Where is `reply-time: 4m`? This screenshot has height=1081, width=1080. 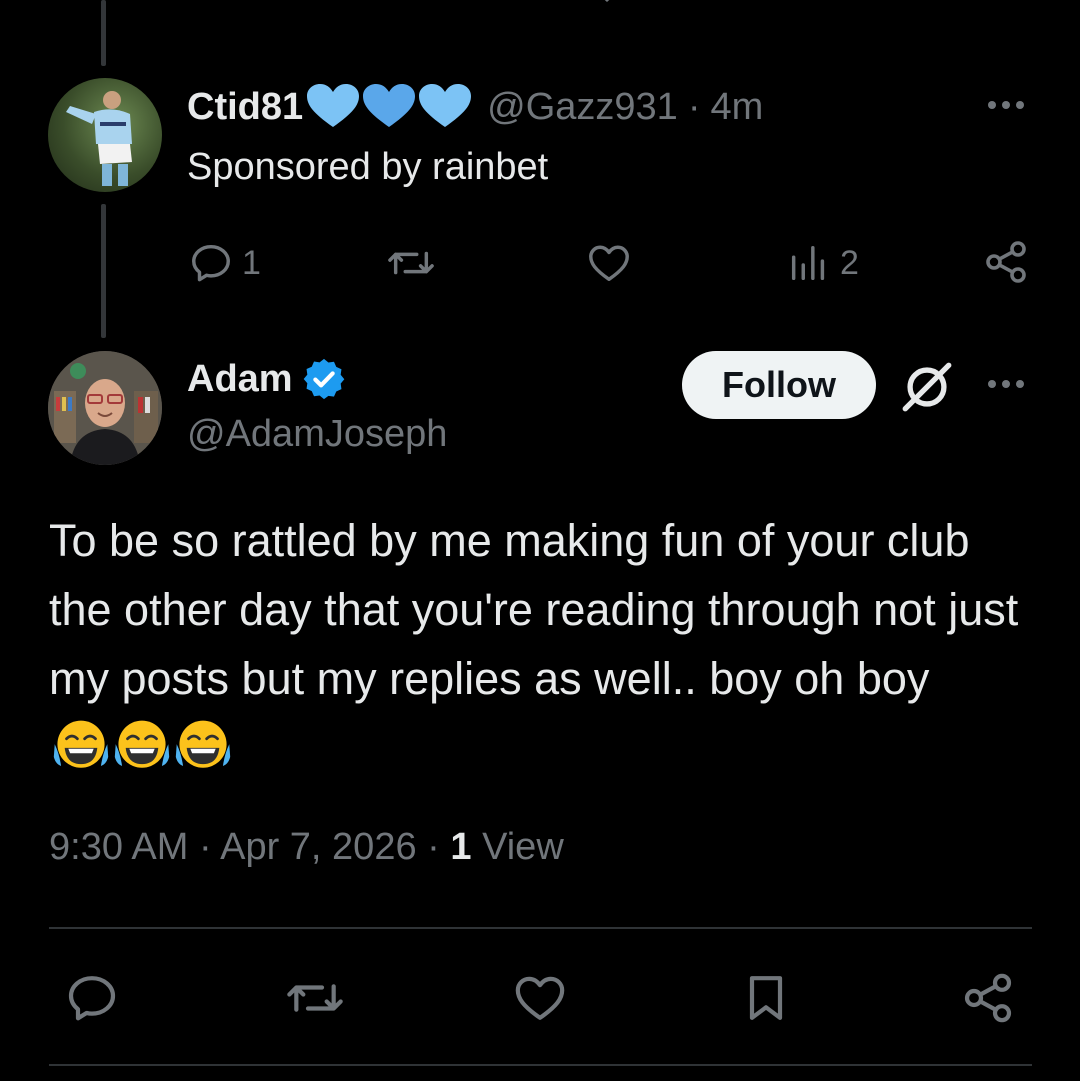
reply-time: 4m is located at coordinates (736, 107).